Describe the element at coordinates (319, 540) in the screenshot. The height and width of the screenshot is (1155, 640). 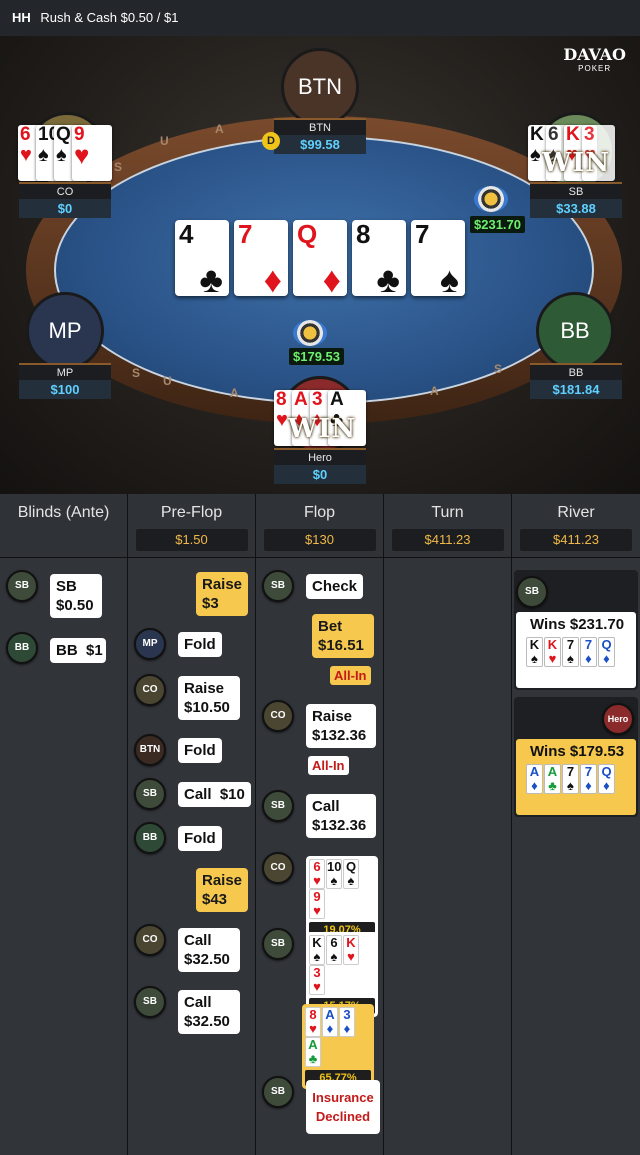
I see `street-pot: $130` at that location.